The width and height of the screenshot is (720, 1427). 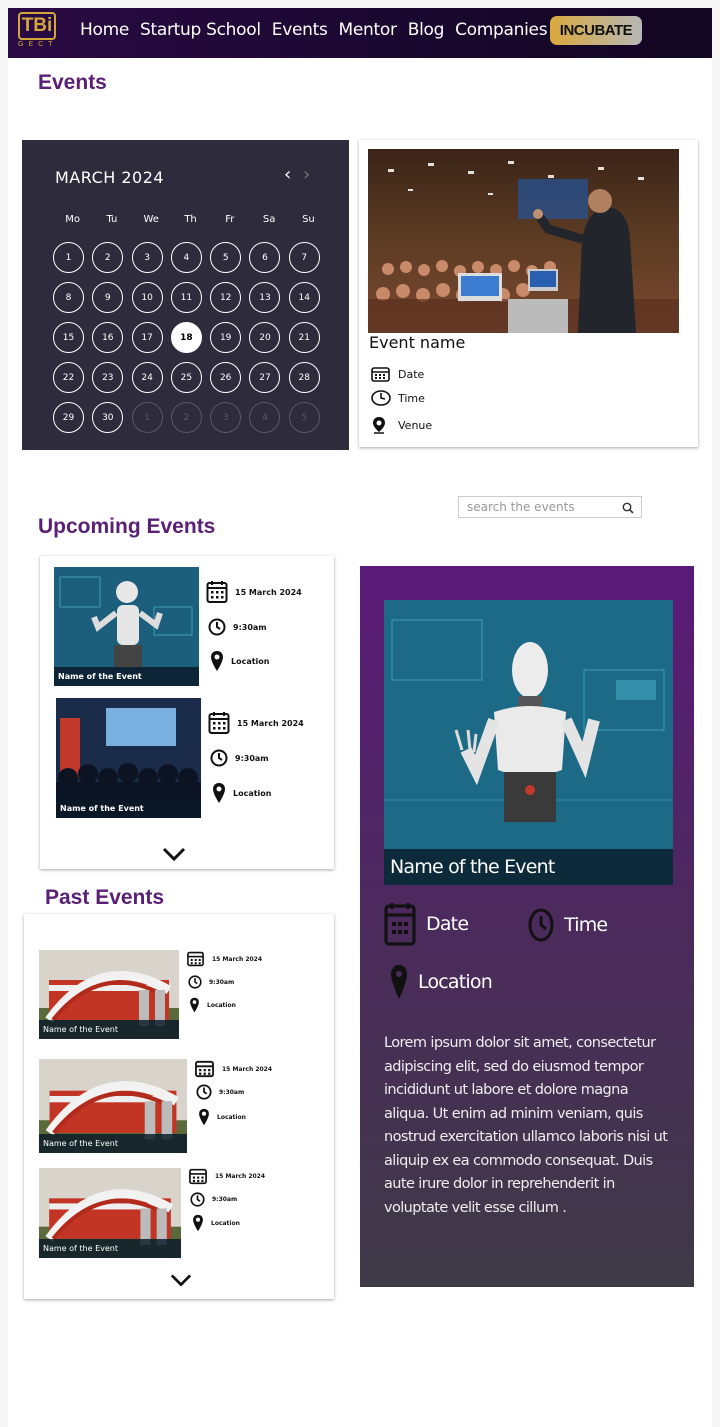 What do you see at coordinates (265, 337) in the screenshot?
I see `calendar-day: 20` at bounding box center [265, 337].